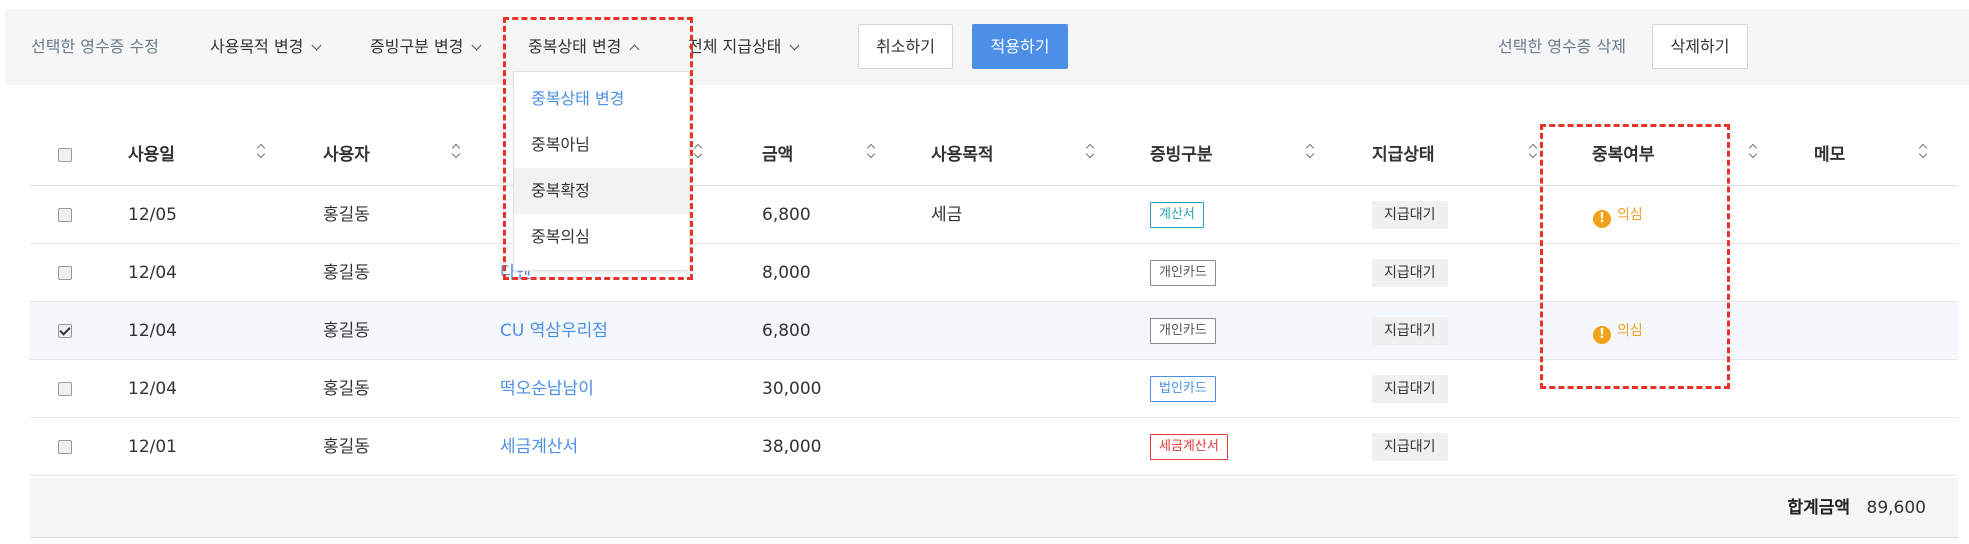  I want to click on table-row: 12/04 홍길동 CU 역삼우리점 6,800 개인카드 지급대기 ! 의심, so click(994, 331).